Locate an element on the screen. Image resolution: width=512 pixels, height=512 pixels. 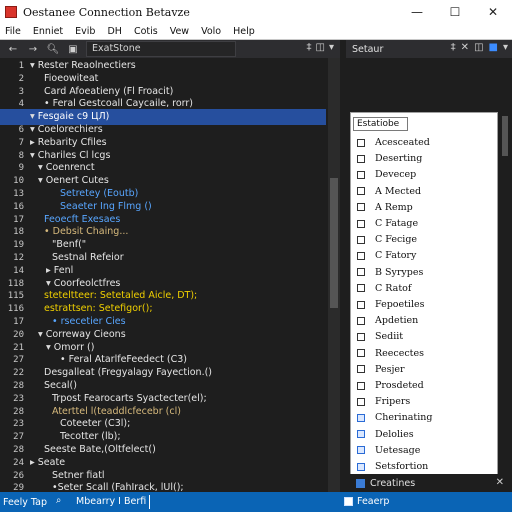
menu-file: File is located at coordinates (14, 31).